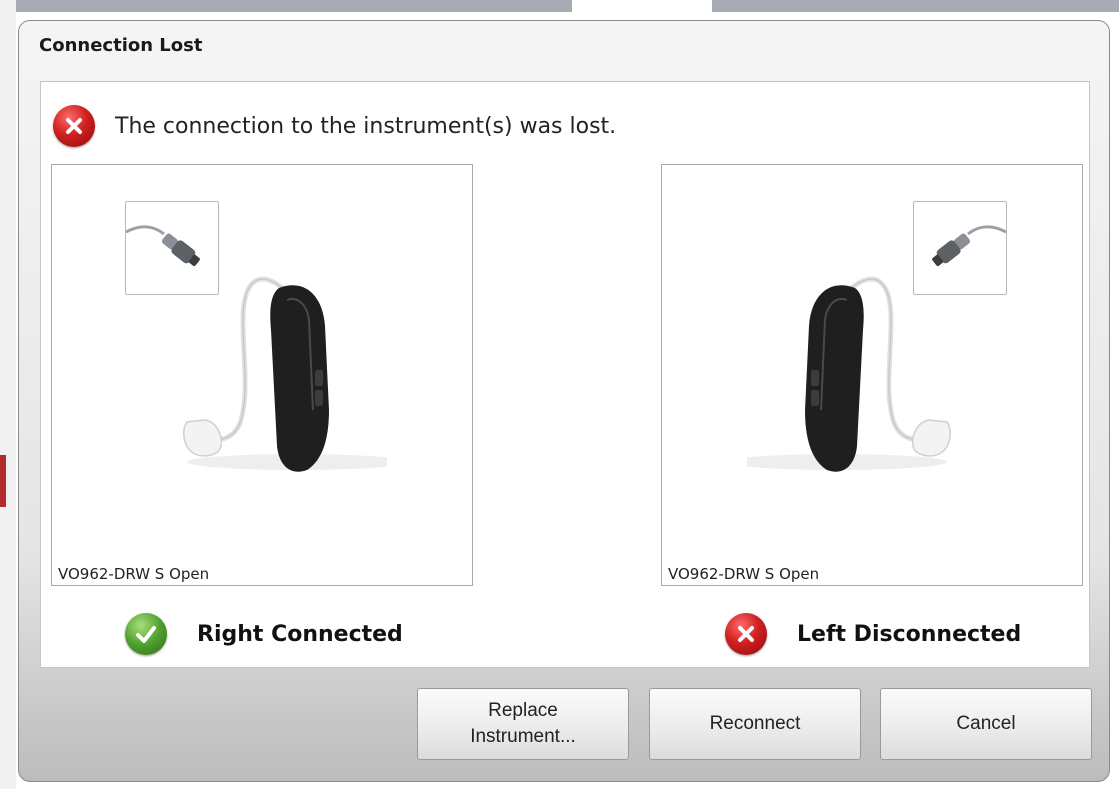 This screenshot has height=789, width=1119. I want to click on right-status-label: Right Connected, so click(300, 634).